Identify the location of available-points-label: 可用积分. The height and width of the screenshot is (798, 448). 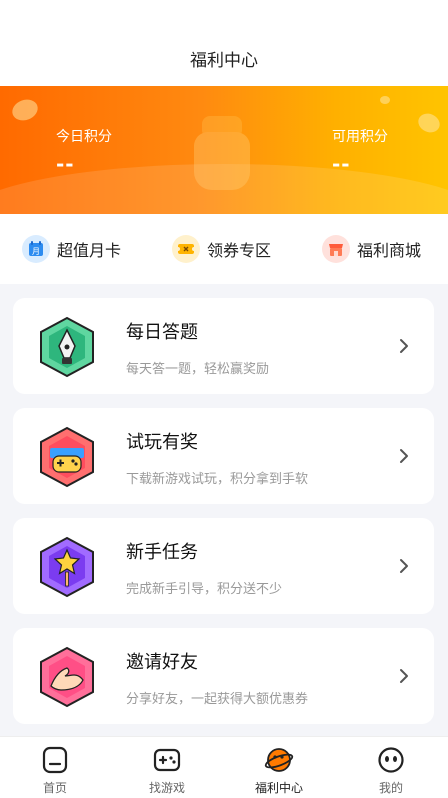
(360, 137).